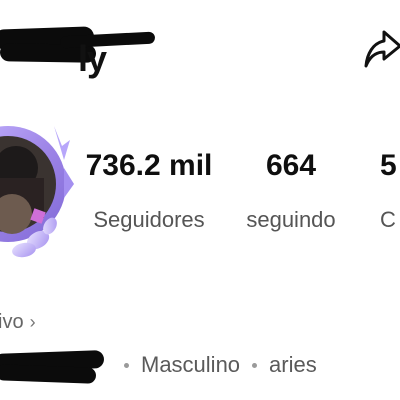 The width and height of the screenshot is (400, 400). What do you see at coordinates (291, 219) in the screenshot?
I see `following-label: seguindo` at bounding box center [291, 219].